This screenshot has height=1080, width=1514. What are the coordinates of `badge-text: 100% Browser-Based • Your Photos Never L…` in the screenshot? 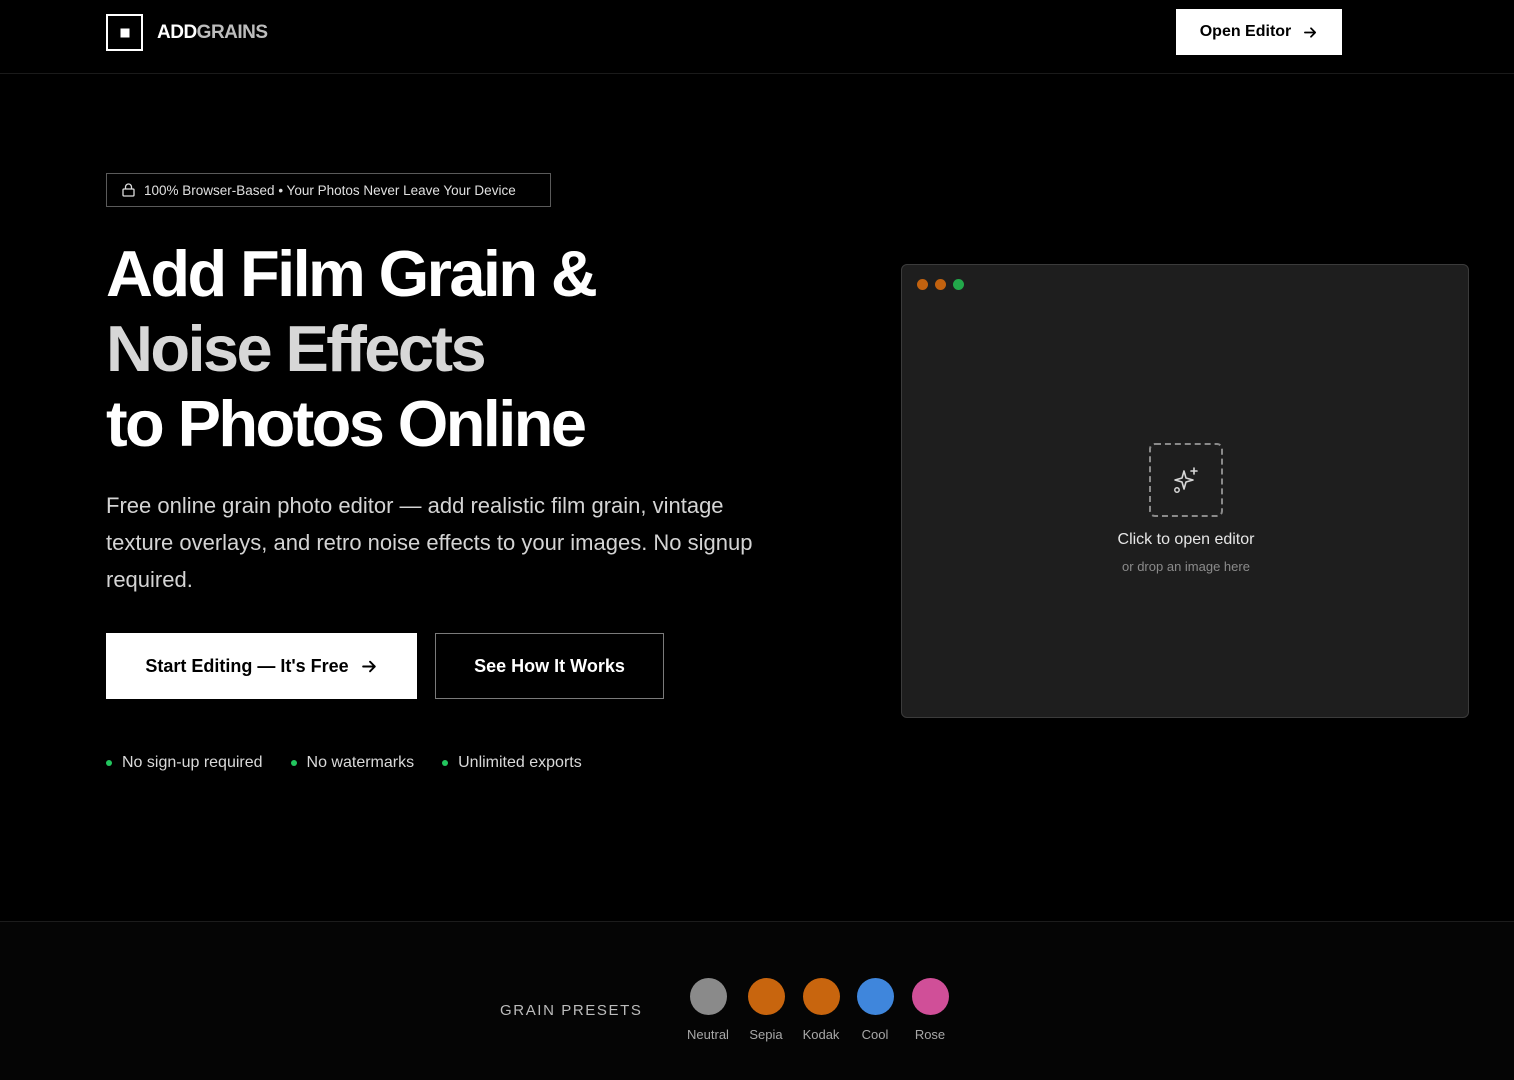 It's located at (330, 190).